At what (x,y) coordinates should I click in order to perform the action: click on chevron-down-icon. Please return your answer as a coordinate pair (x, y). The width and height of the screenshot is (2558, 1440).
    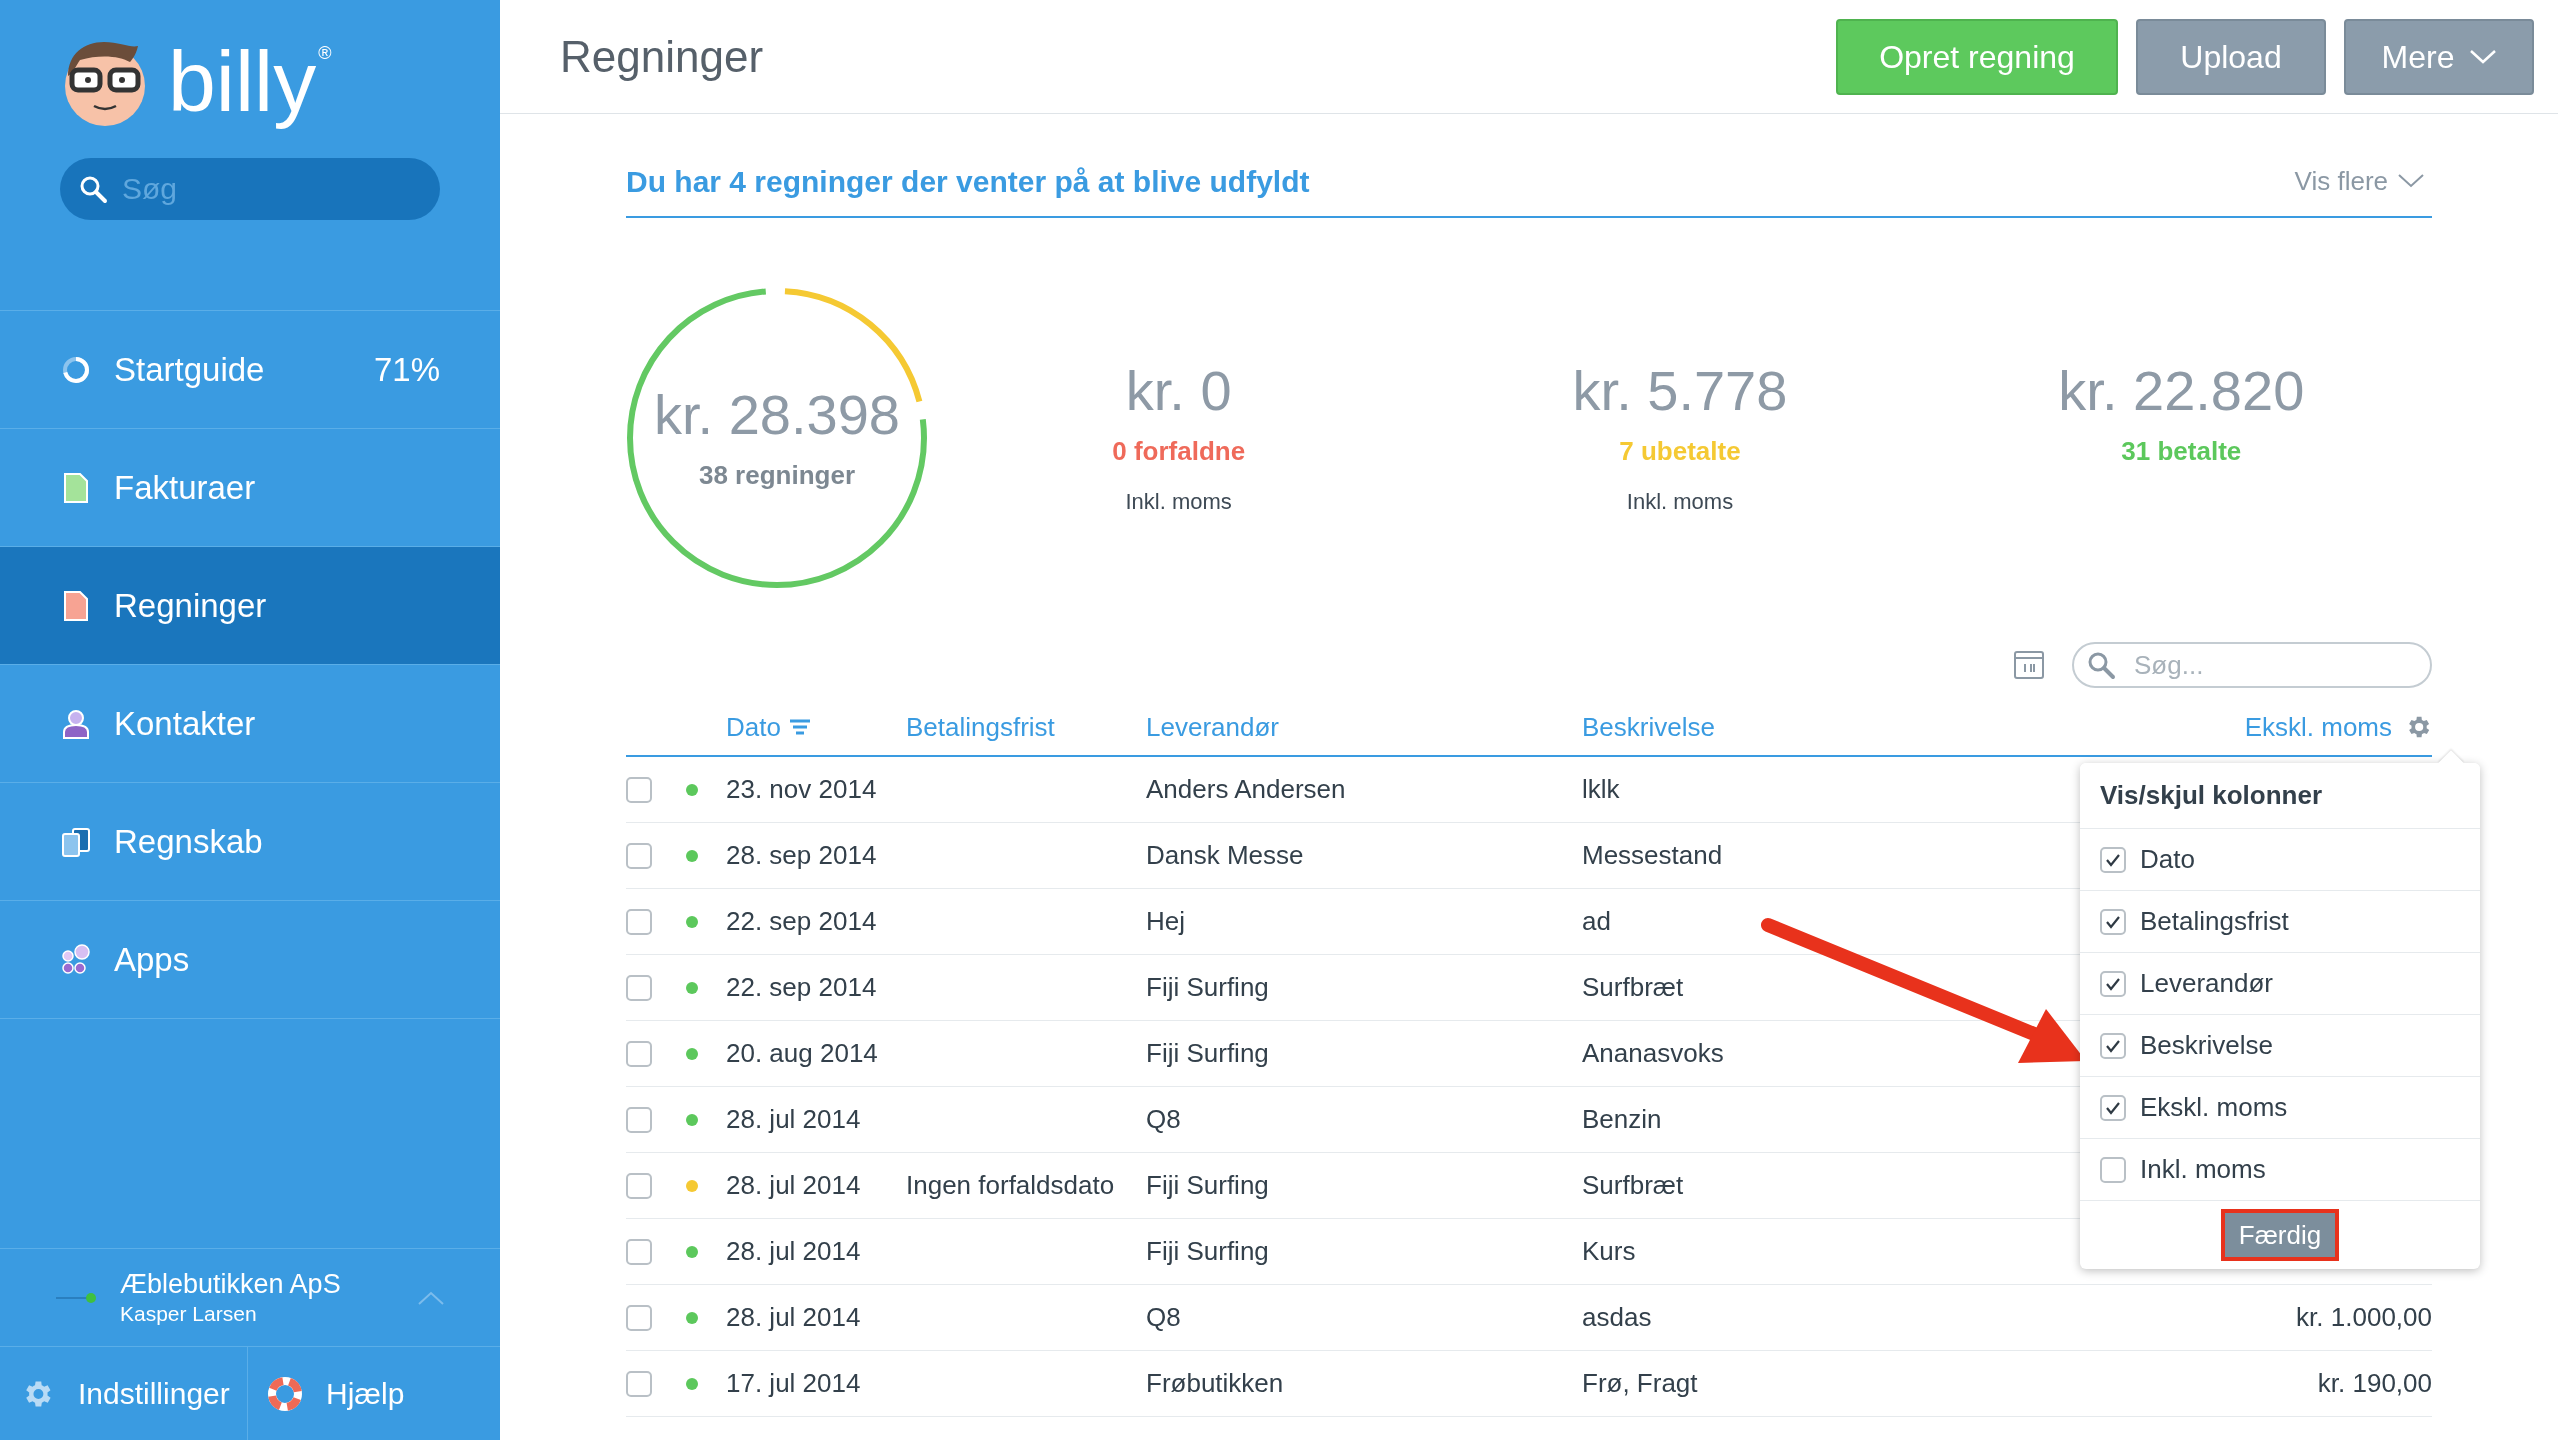
    Looking at the image, I should click on (2411, 181).